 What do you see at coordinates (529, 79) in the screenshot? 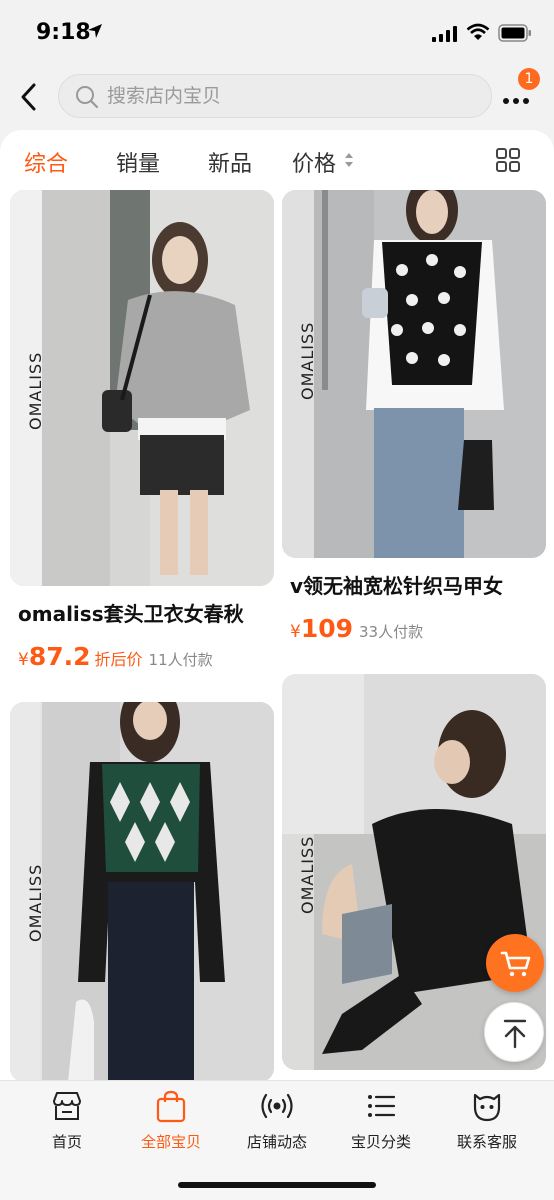
I see `notification-badge: 1` at bounding box center [529, 79].